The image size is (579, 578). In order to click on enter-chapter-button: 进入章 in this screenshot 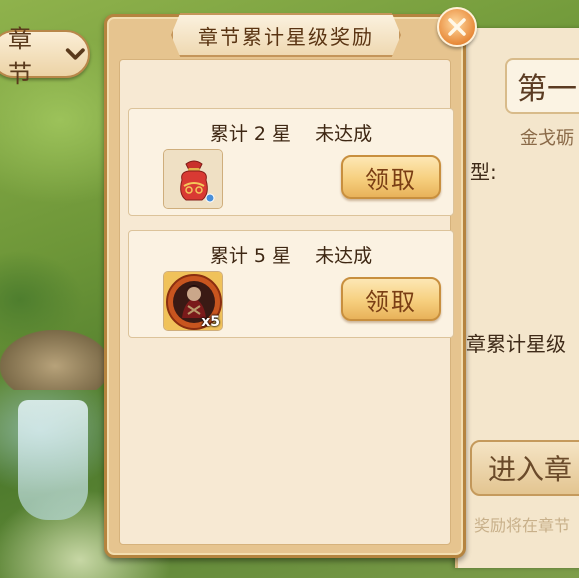, I will do `click(524, 468)`.